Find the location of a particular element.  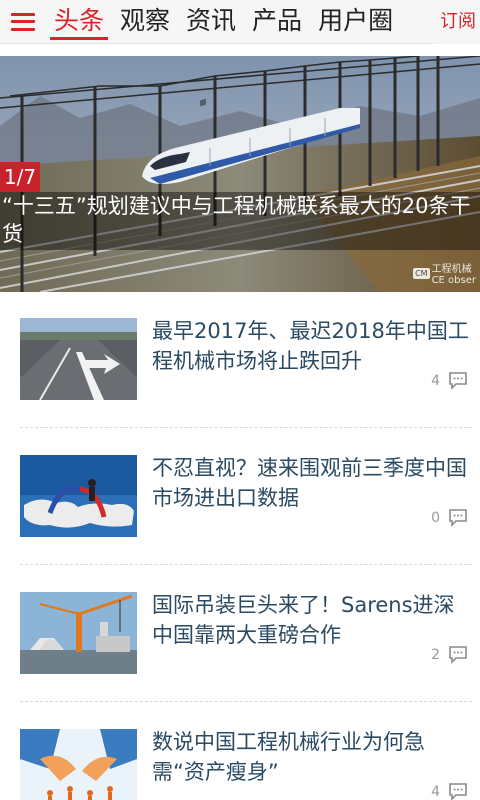

subscribe-button: 订阅 is located at coordinates (454, 22).